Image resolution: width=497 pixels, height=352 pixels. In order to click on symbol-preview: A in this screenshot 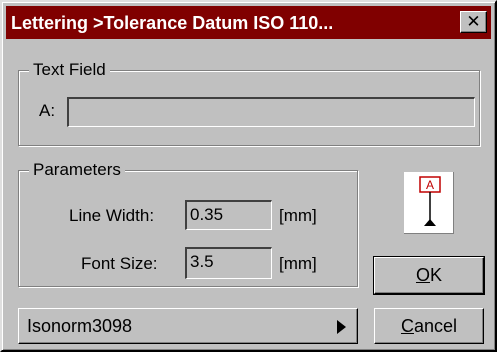, I will do `click(429, 203)`.